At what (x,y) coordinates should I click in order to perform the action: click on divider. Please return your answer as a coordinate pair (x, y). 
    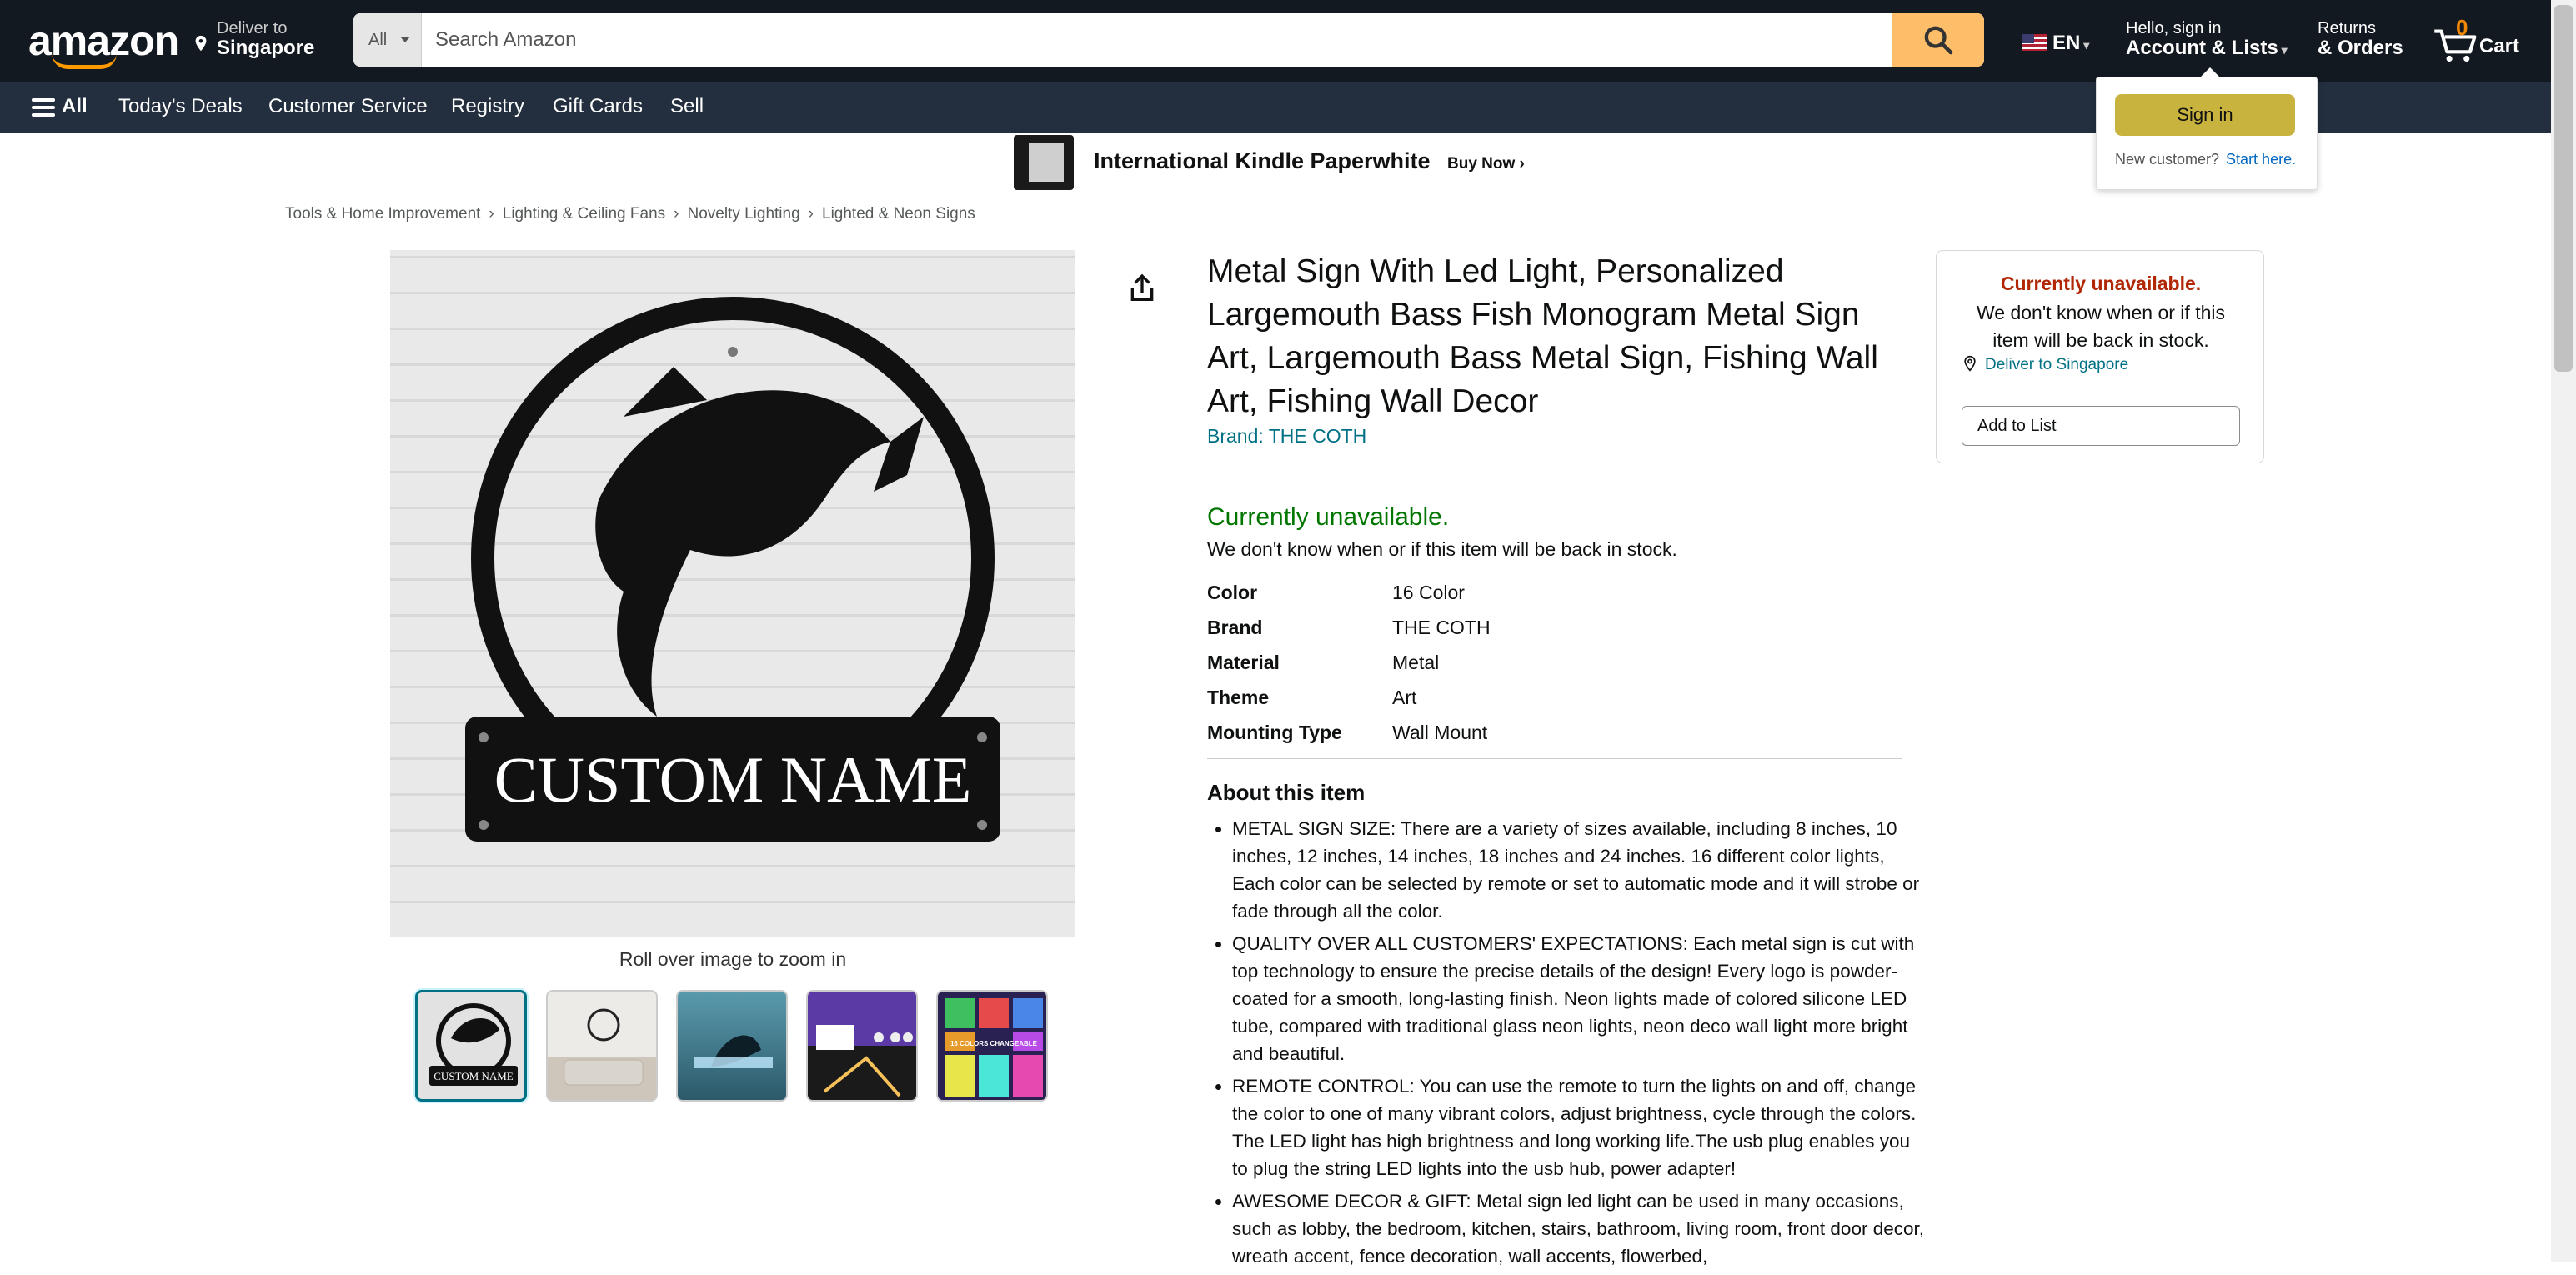
    Looking at the image, I should click on (1554, 758).